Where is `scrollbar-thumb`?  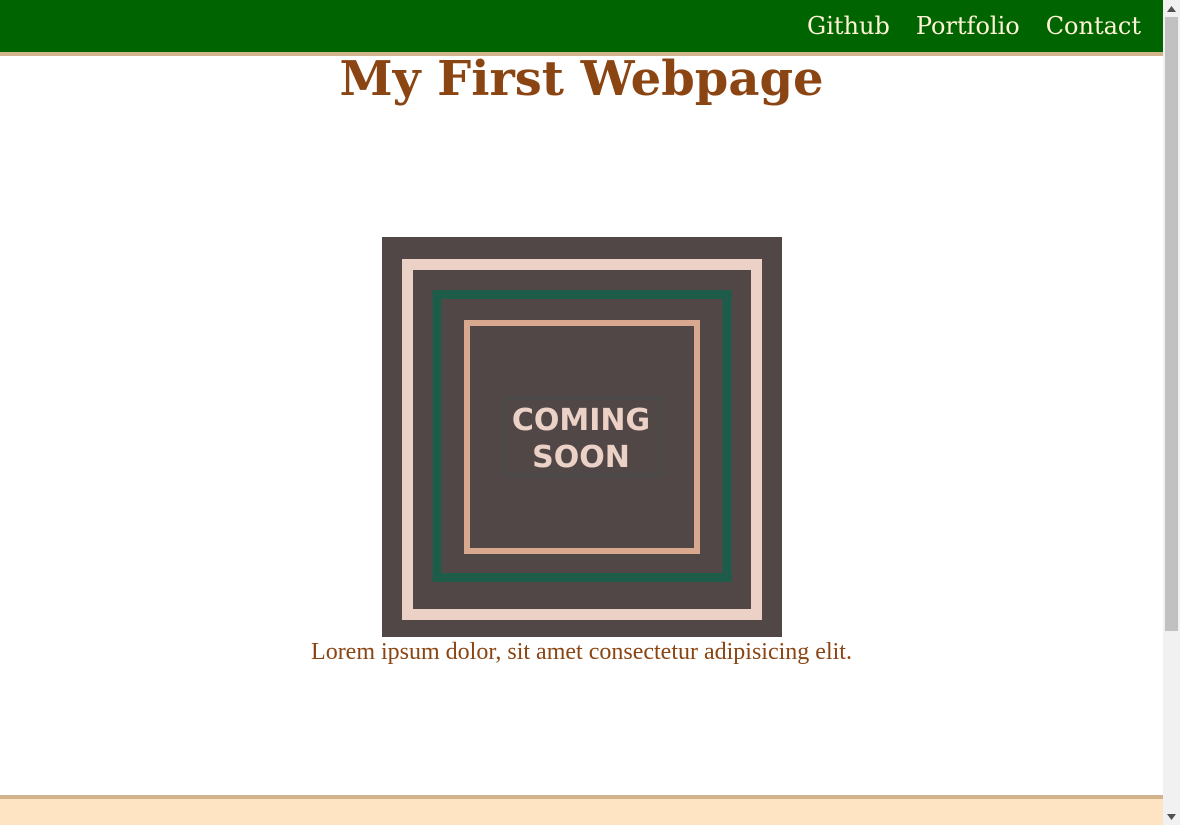
scrollbar-thumb is located at coordinates (1171, 324).